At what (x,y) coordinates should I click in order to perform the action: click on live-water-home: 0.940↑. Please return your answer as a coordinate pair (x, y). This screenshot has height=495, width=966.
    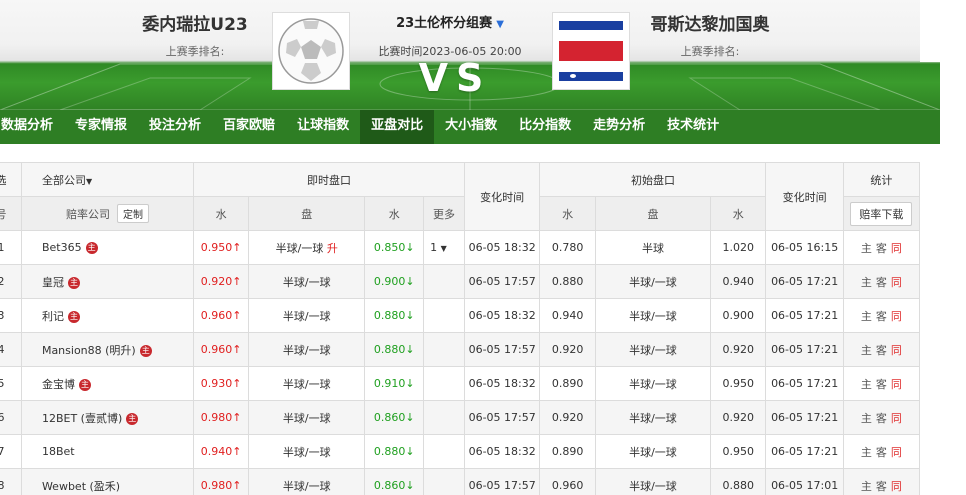
    Looking at the image, I should click on (221, 451).